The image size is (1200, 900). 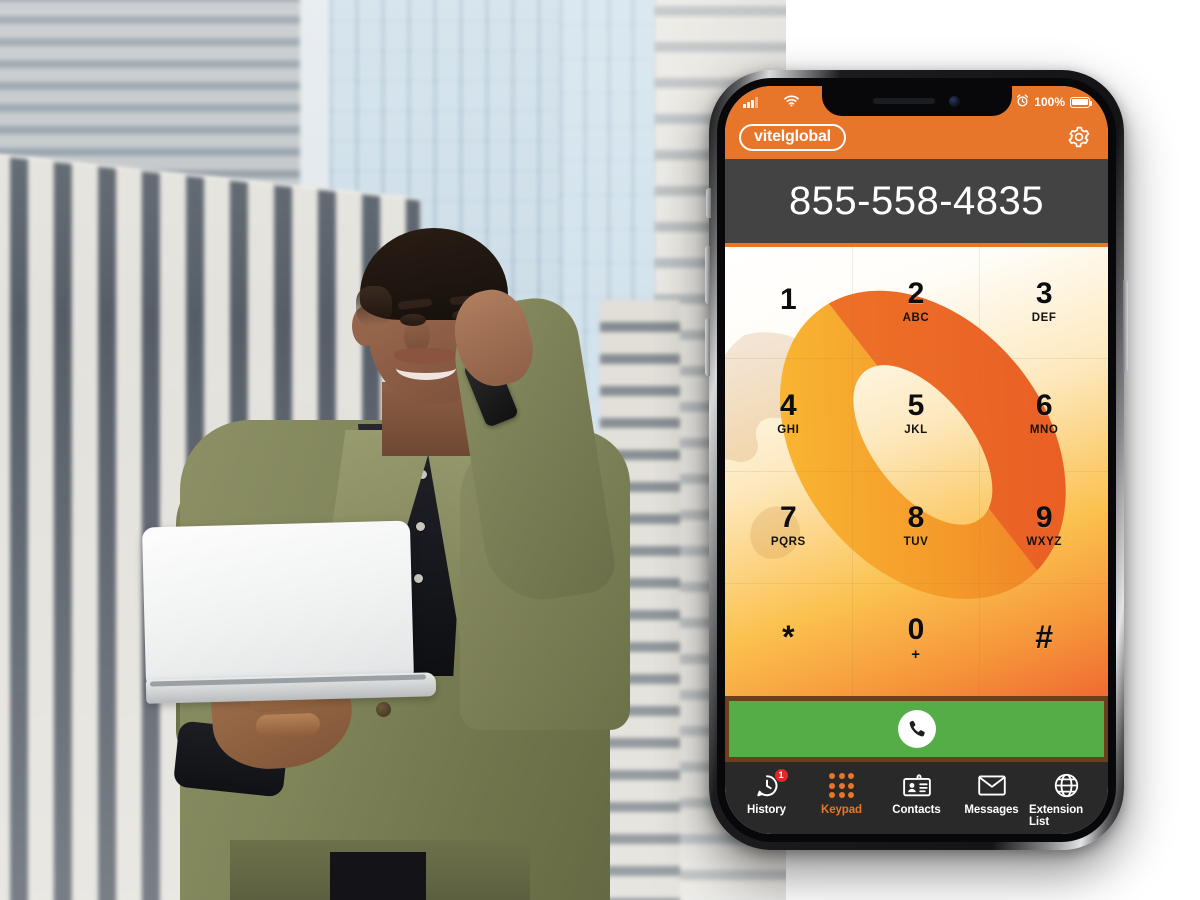 I want to click on dialpad-key-1: 1, so click(x=789, y=303).